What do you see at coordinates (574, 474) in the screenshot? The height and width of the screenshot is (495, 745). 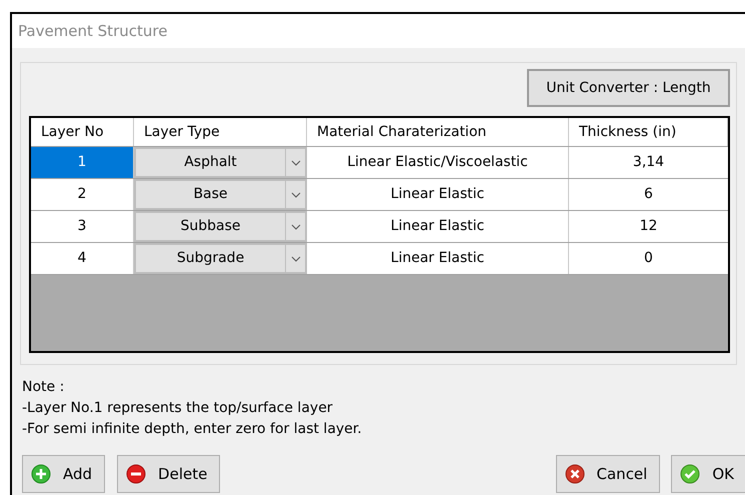 I see `close-icon` at bounding box center [574, 474].